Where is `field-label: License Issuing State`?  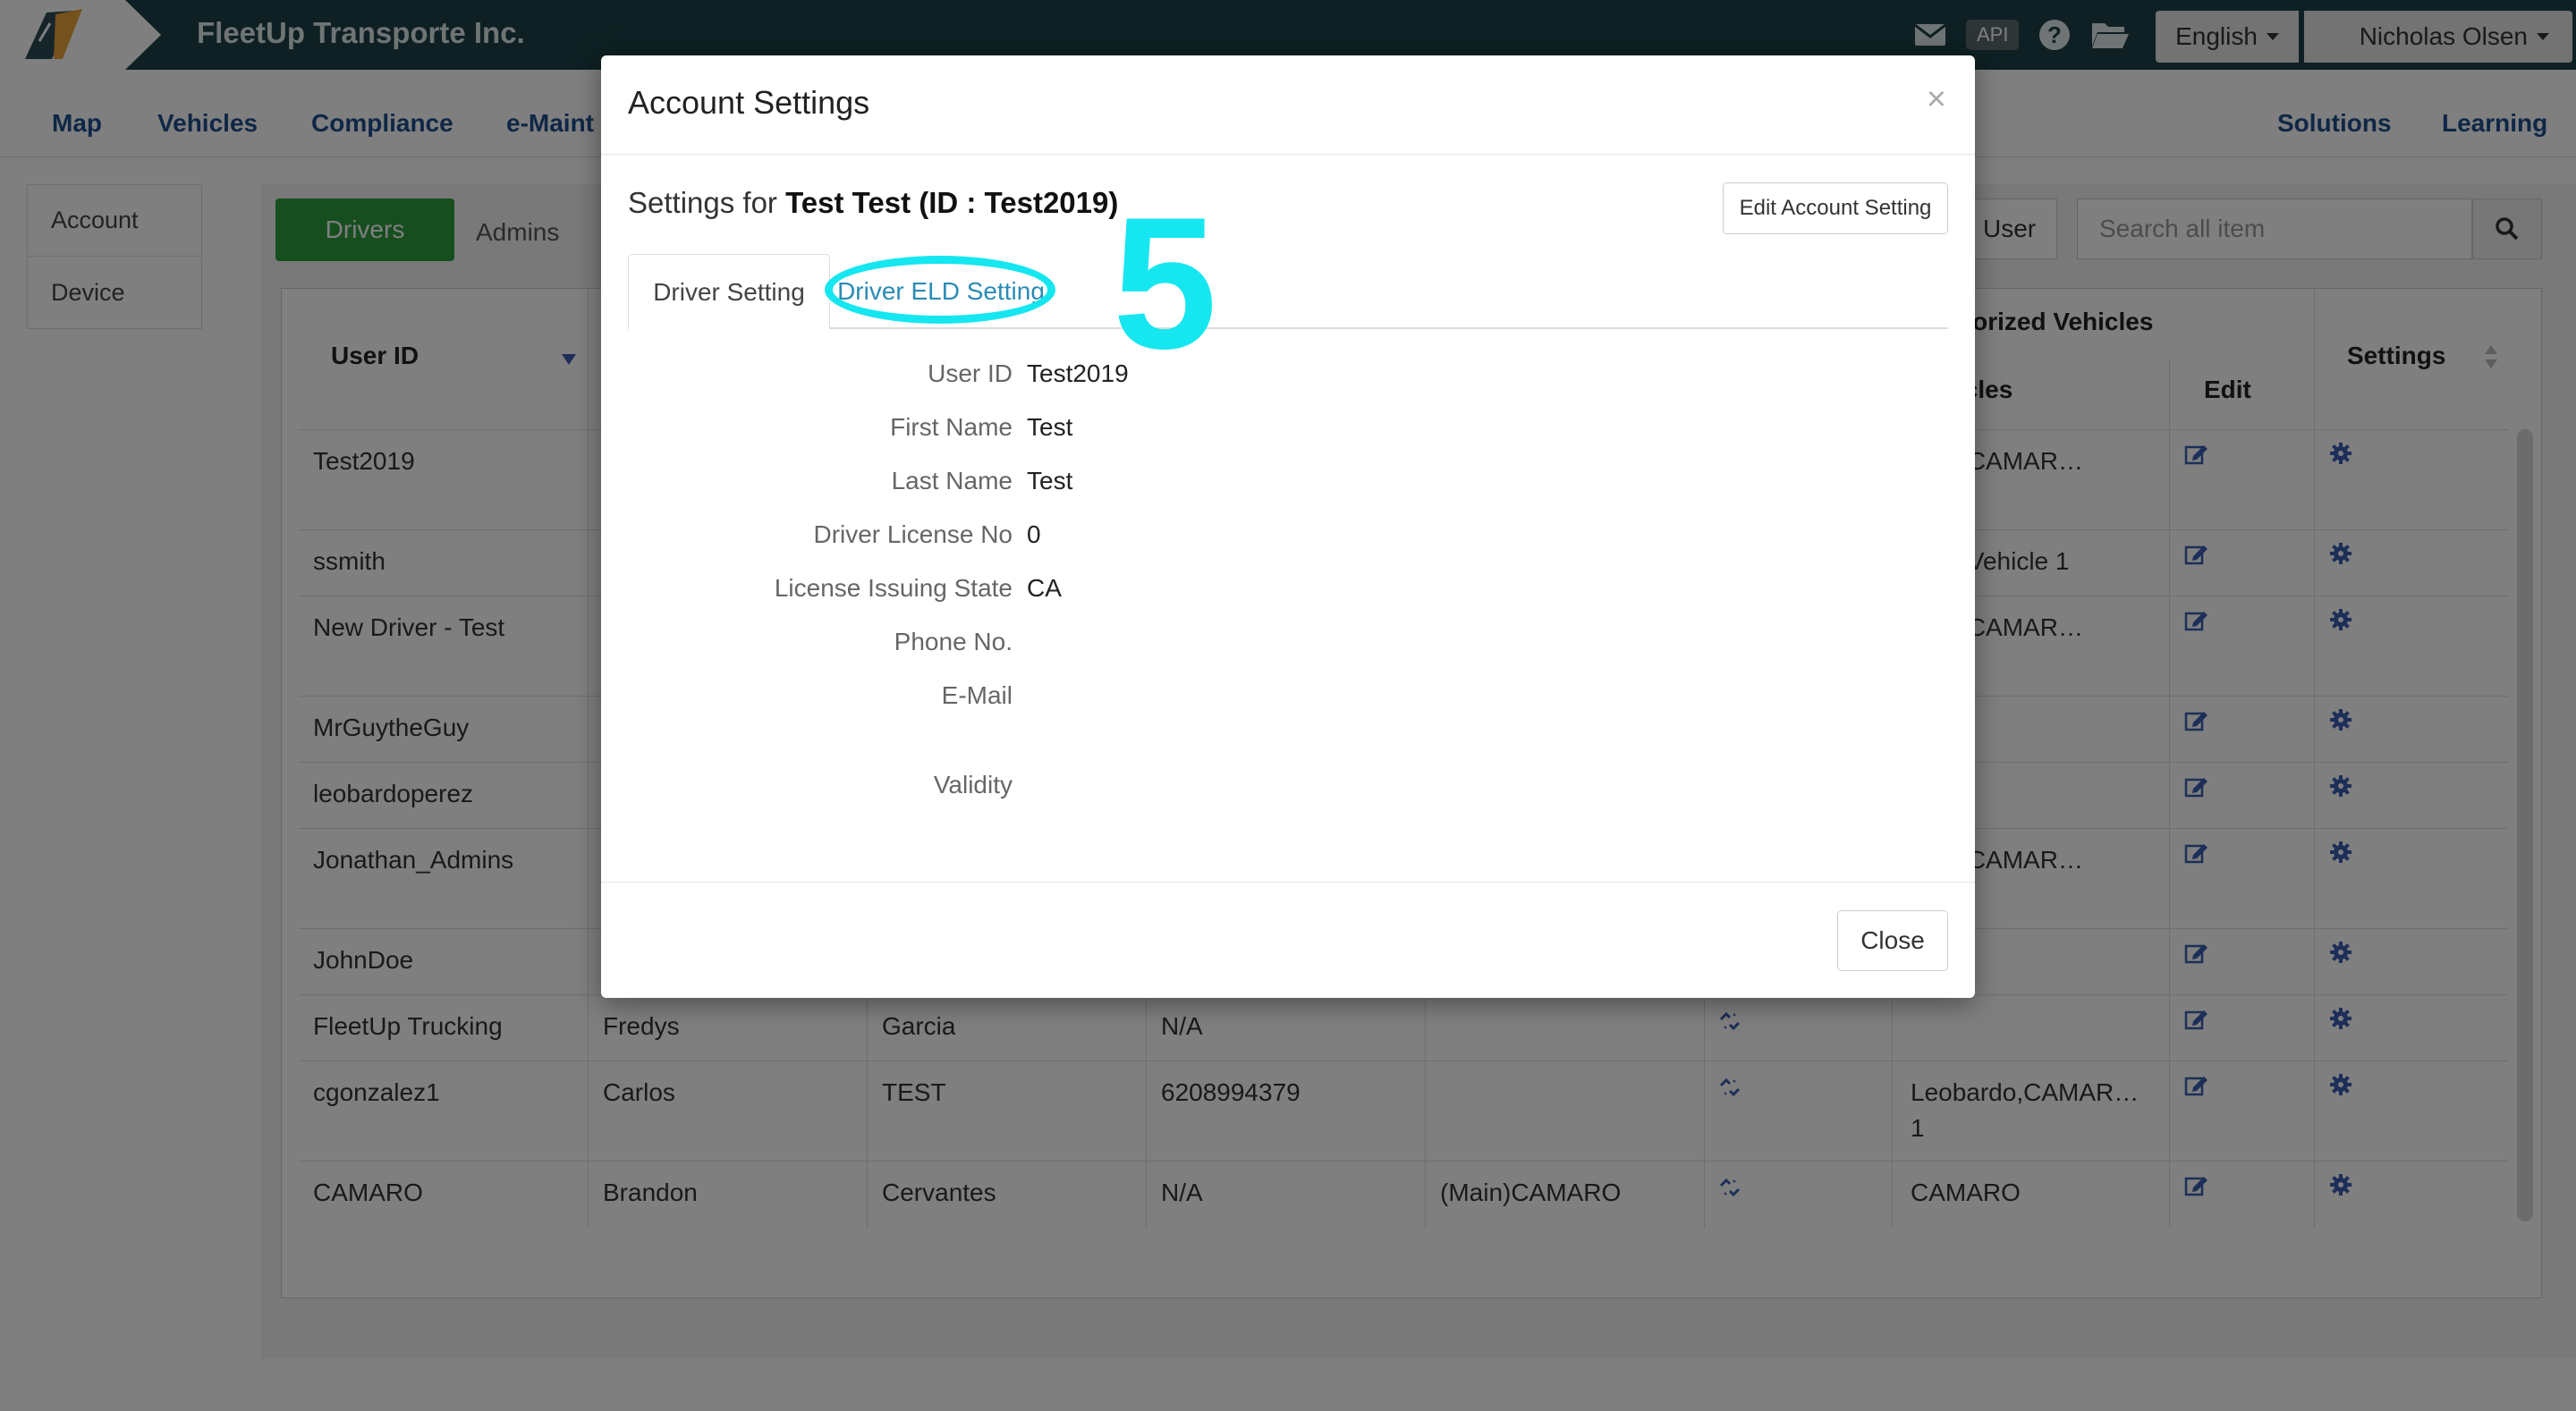 field-label: License Issuing State is located at coordinates (893, 588).